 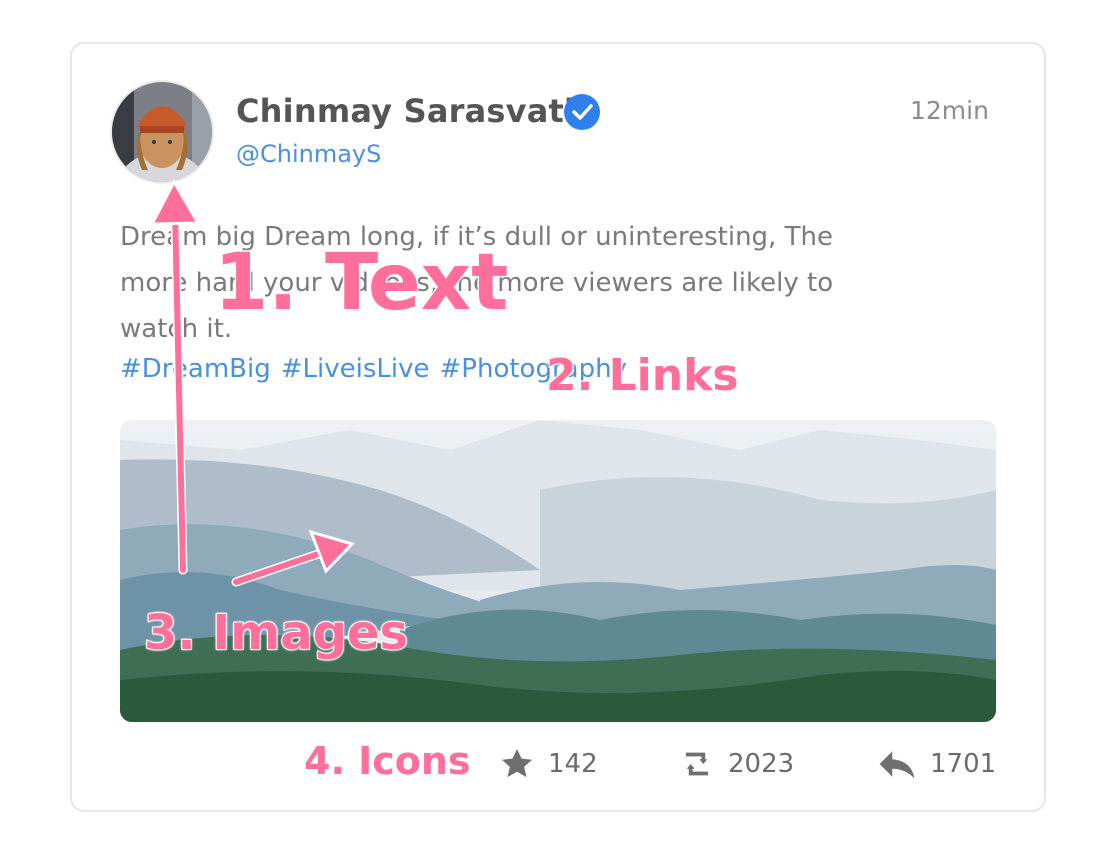 What do you see at coordinates (642, 375) in the screenshot?
I see `annotation-label-links: 2. Links` at bounding box center [642, 375].